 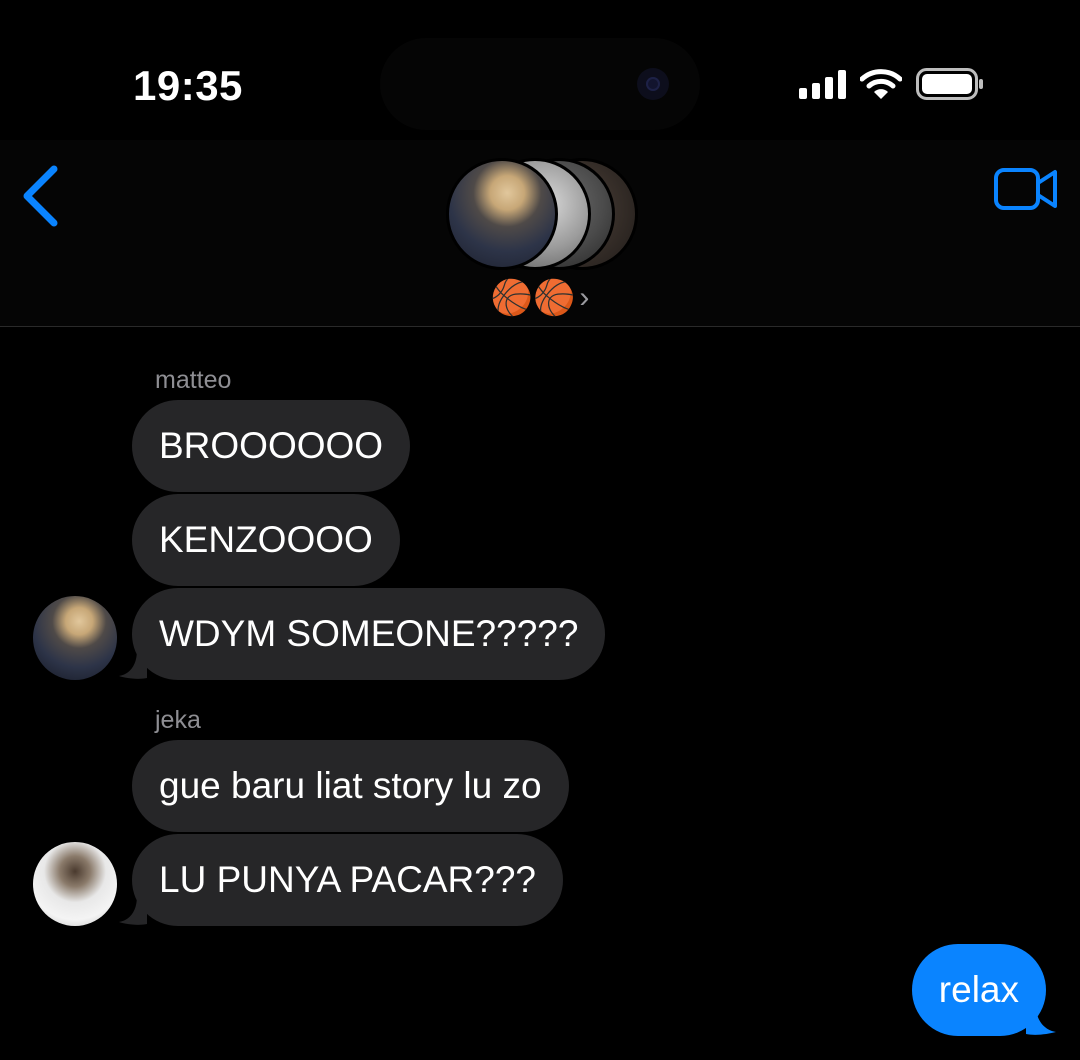 What do you see at coordinates (350, 786) in the screenshot?
I see `message-bubble: gue baru liat story lu zo` at bounding box center [350, 786].